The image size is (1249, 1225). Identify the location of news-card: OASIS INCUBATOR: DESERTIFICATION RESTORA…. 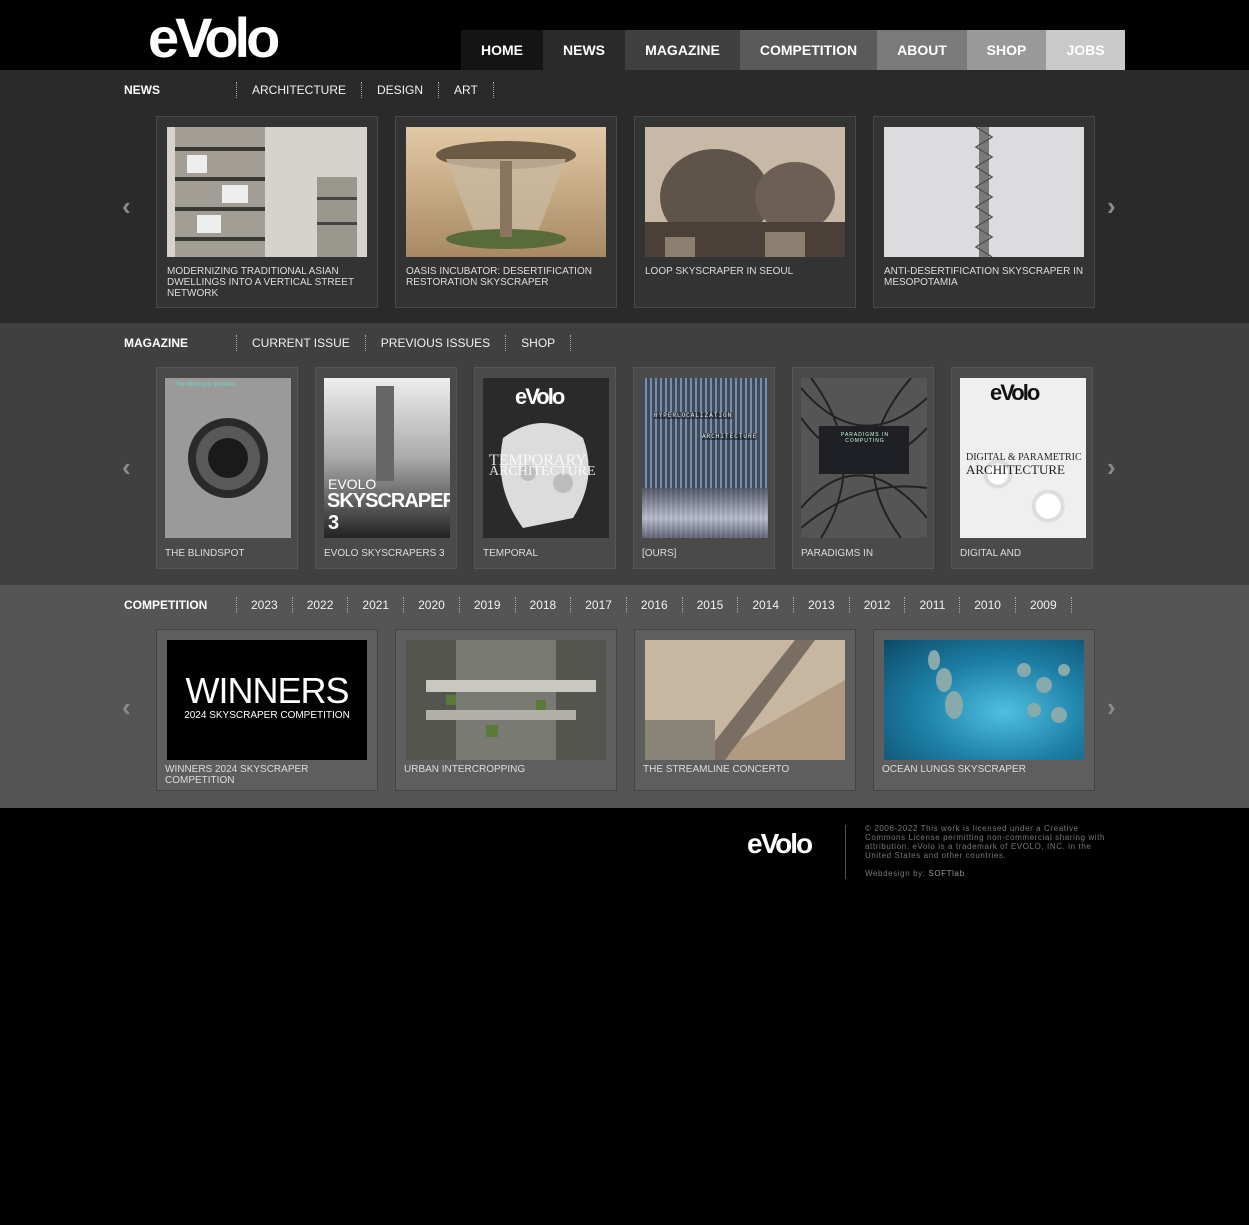
(506, 212).